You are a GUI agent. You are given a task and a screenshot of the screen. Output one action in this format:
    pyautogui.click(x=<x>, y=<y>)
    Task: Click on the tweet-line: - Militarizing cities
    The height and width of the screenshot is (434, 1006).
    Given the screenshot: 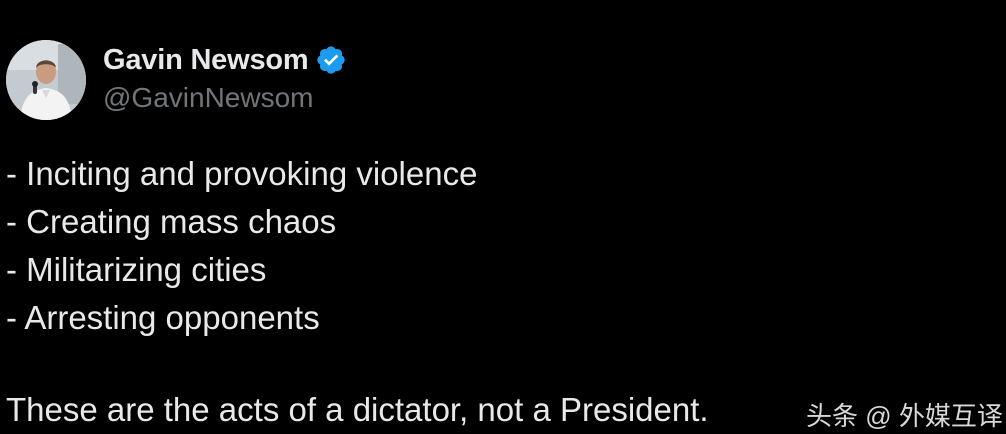 What is the action you would take?
    pyautogui.click(x=136, y=269)
    